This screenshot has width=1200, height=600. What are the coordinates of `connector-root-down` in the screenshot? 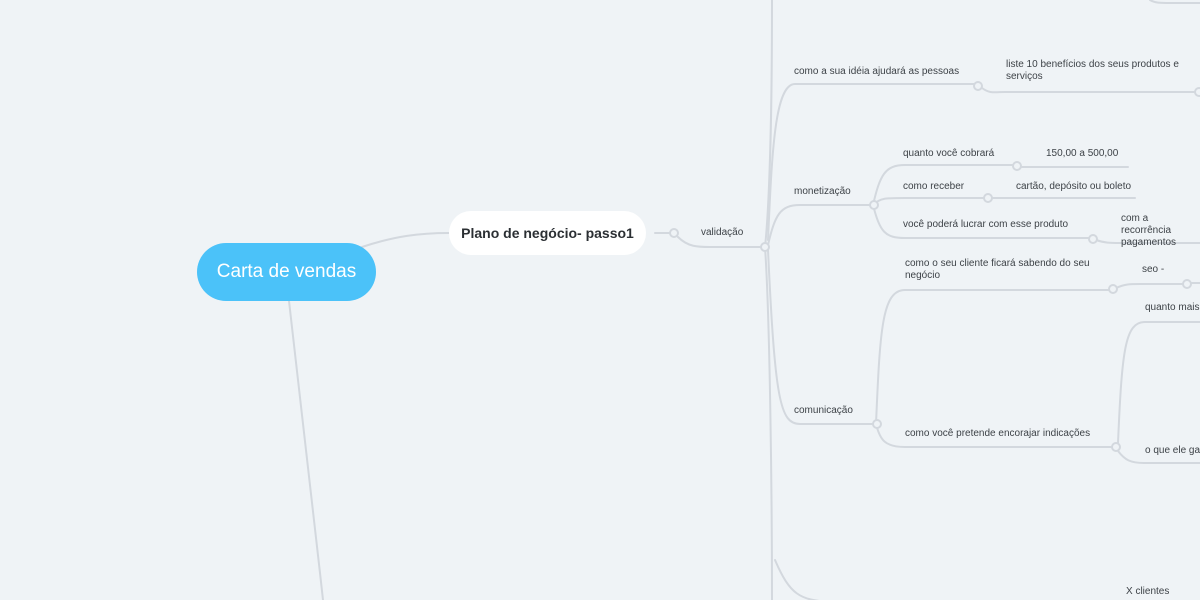 It's located at (306, 450).